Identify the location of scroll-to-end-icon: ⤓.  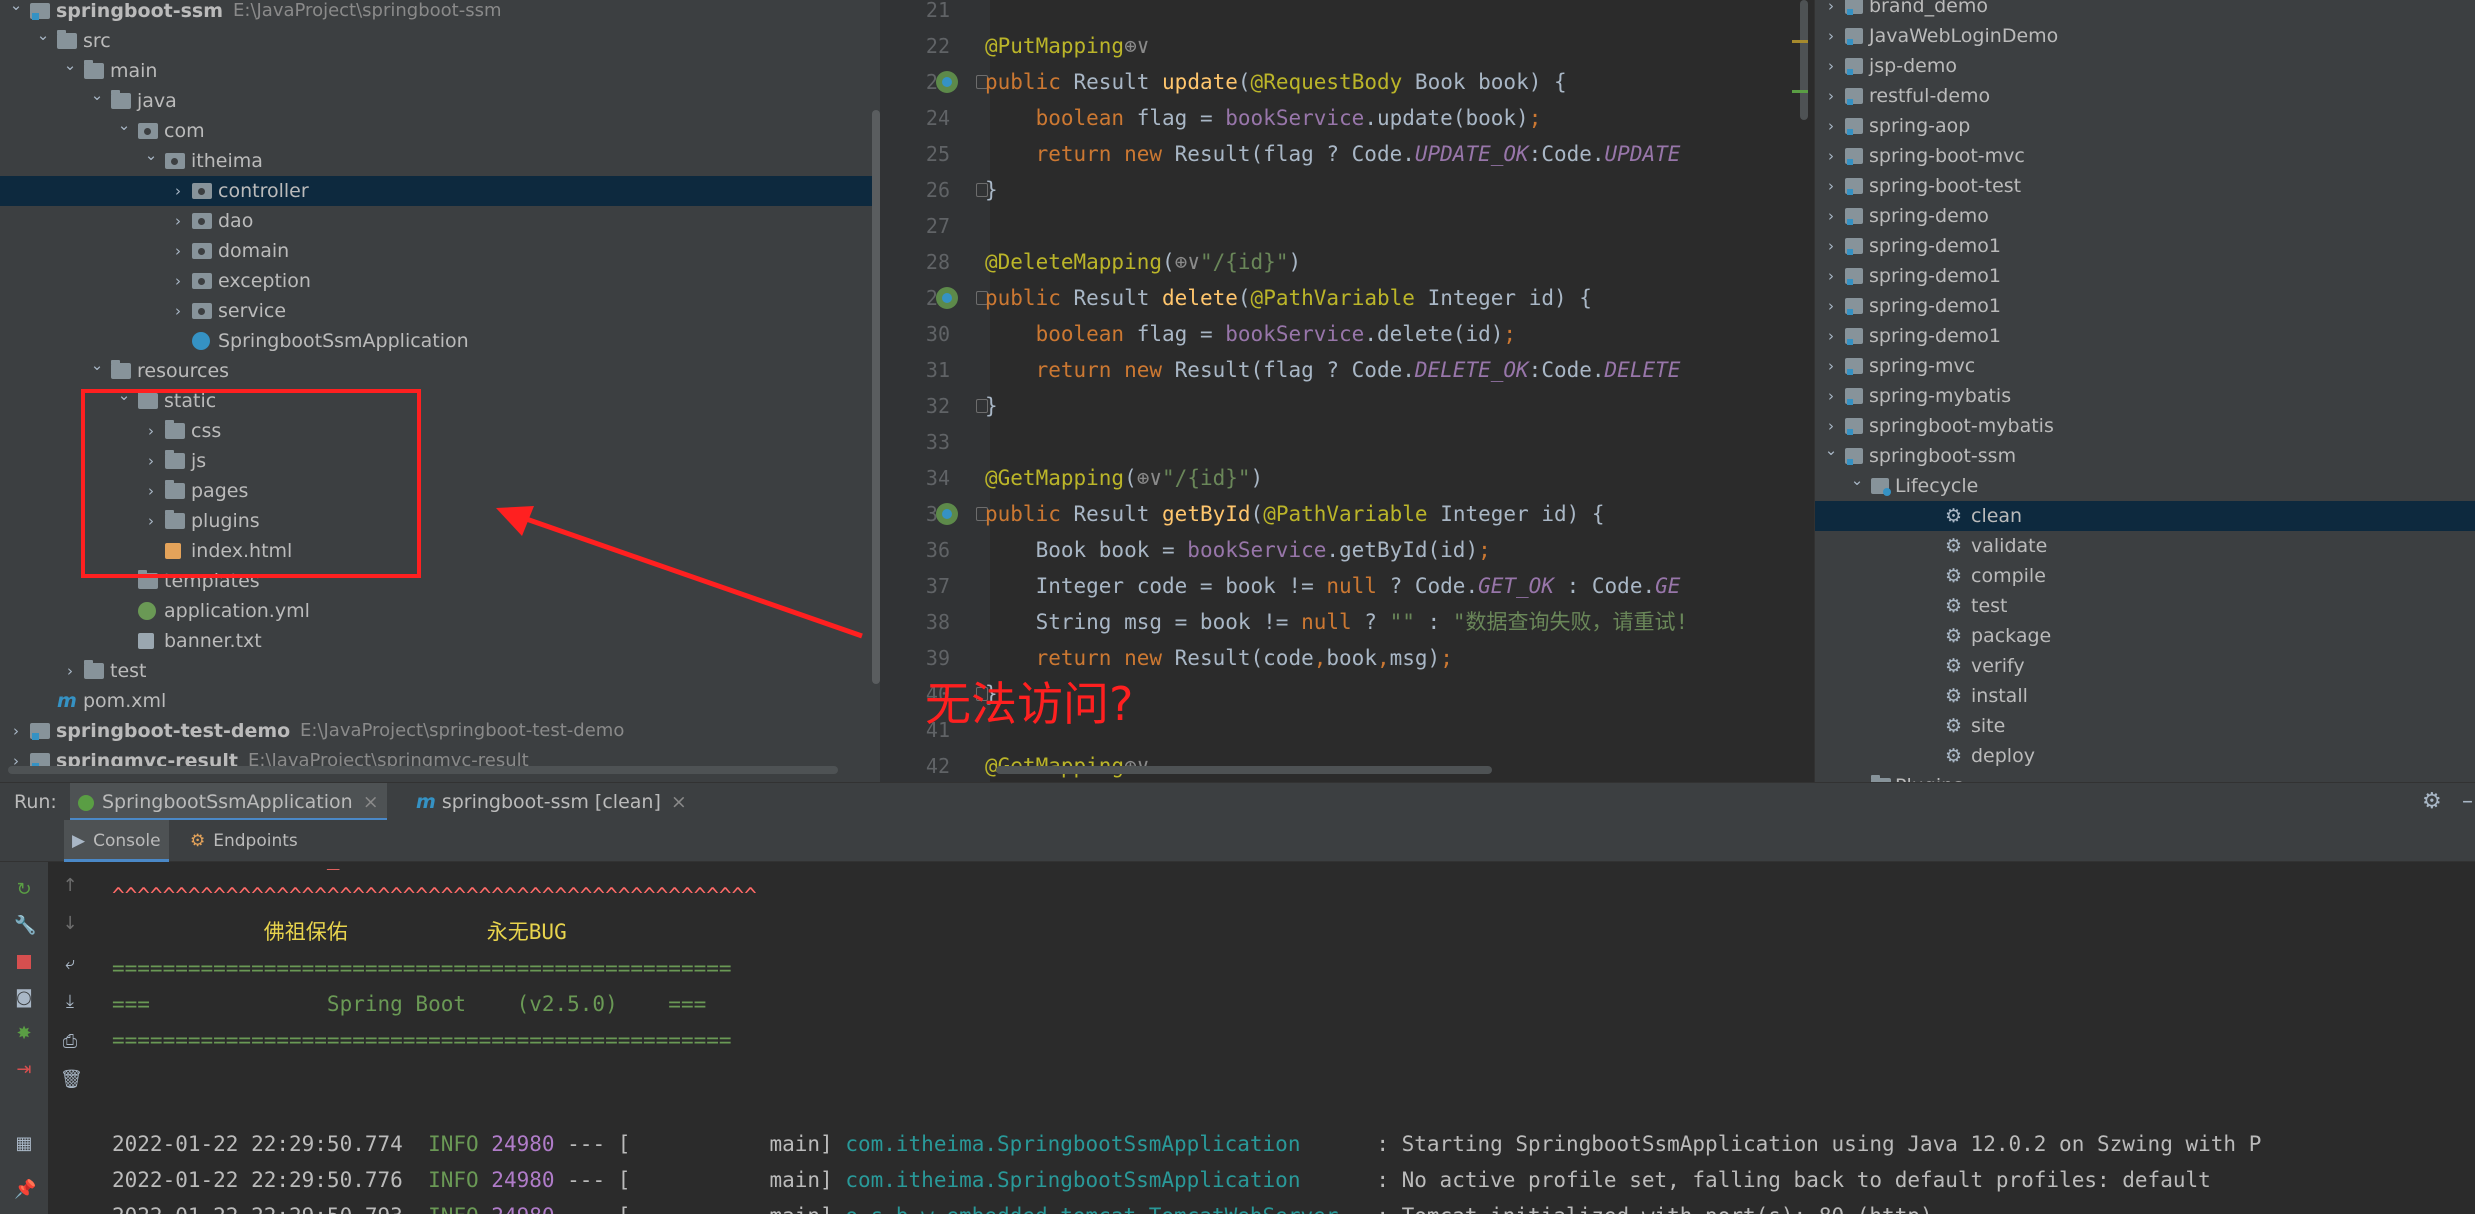
(70, 1002).